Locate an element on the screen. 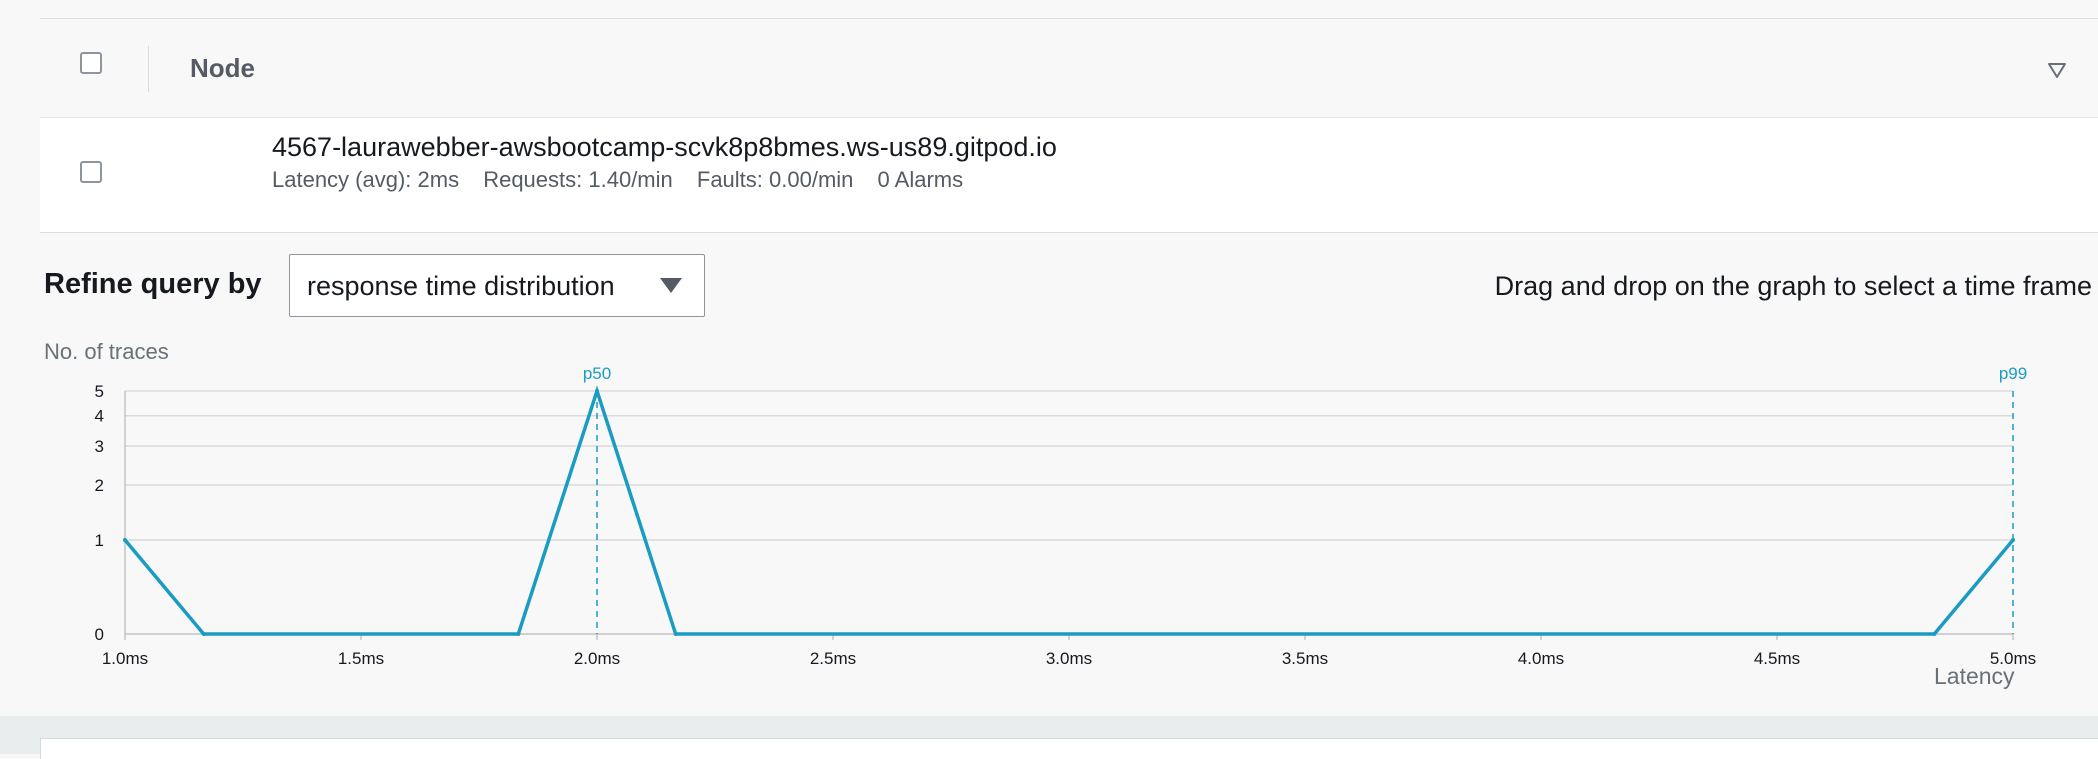 This screenshot has width=2098, height=759. percentile-marker-label: p50 is located at coordinates (597, 373).